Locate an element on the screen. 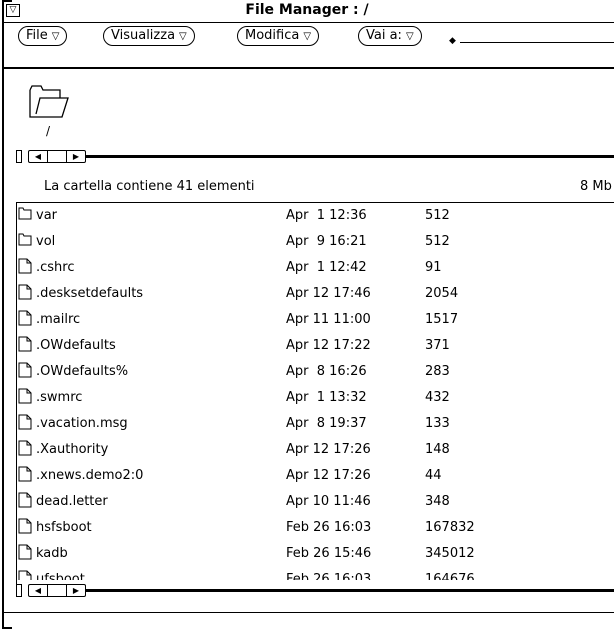  file-size: 432 is located at coordinates (437, 397).